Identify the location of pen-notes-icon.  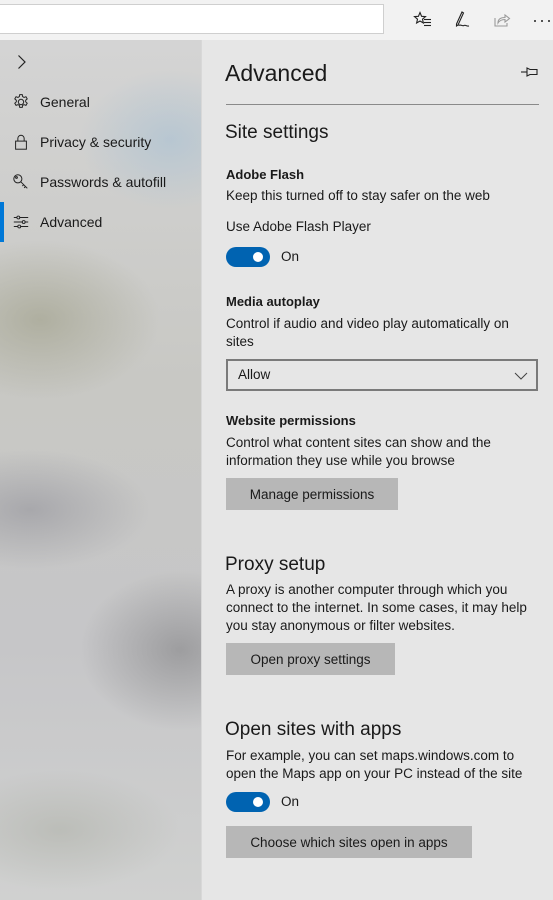
(462, 20).